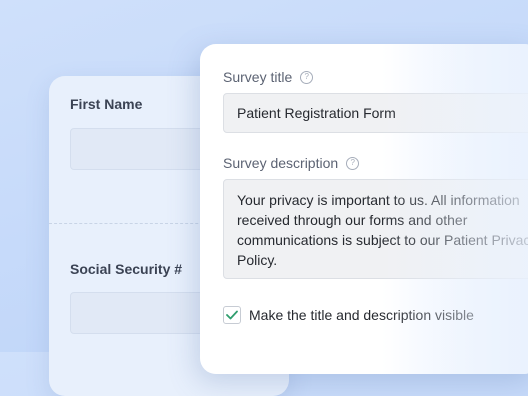  Describe the element at coordinates (361, 315) in the screenshot. I see `visibility-checkbox-label: Make the title and description visible` at that location.